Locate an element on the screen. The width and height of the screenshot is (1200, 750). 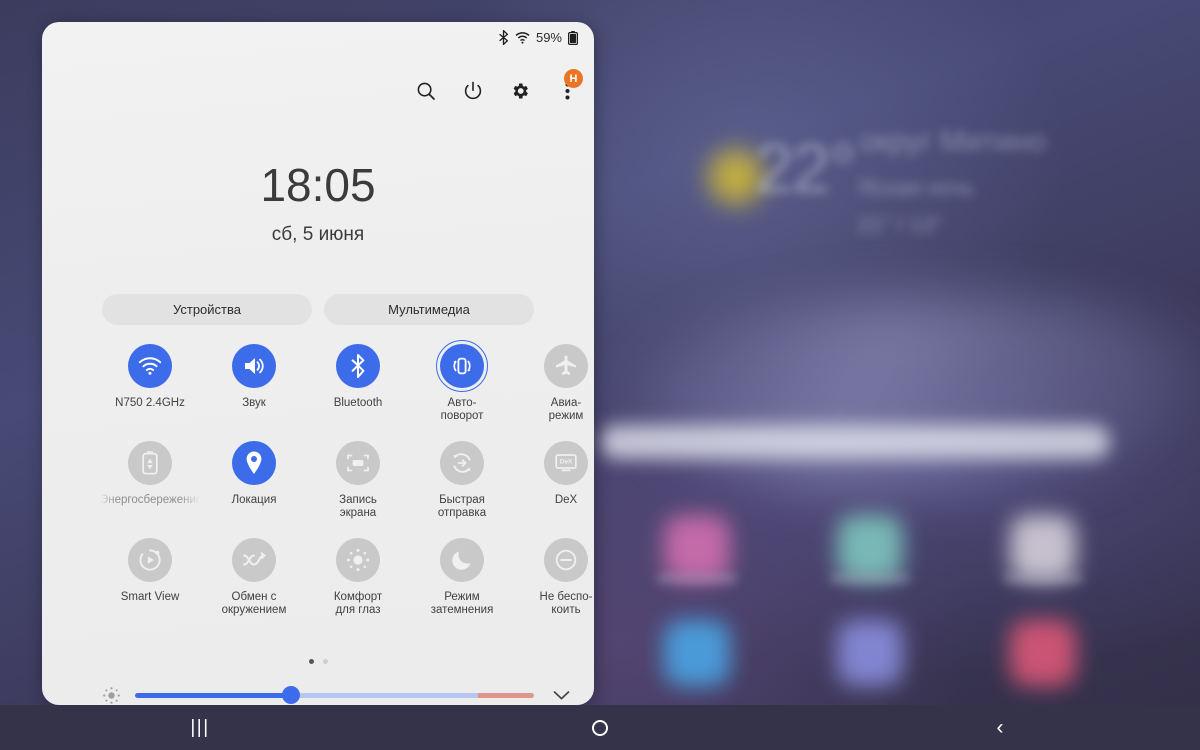
expand-panel-button is located at coordinates (561, 693).